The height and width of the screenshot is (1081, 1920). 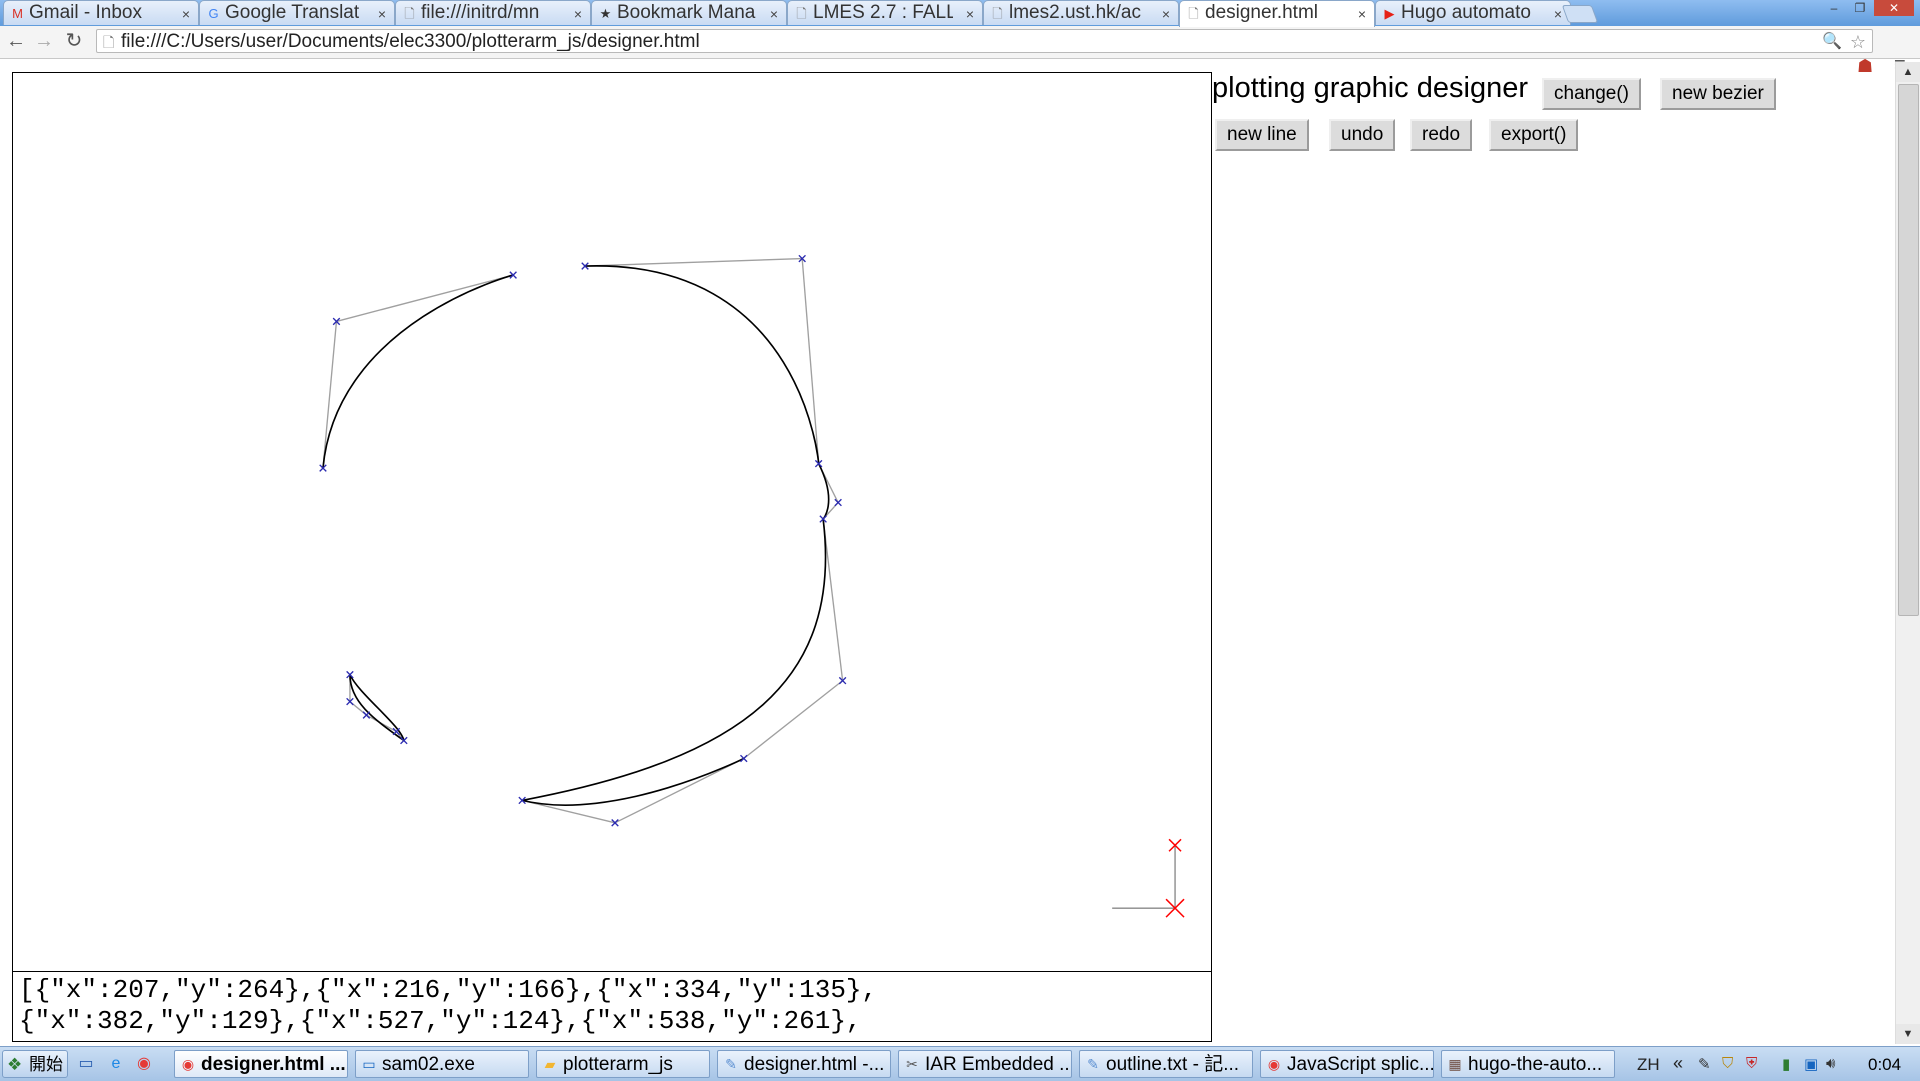 What do you see at coordinates (1591, 94) in the screenshot?
I see `change-button: change()` at bounding box center [1591, 94].